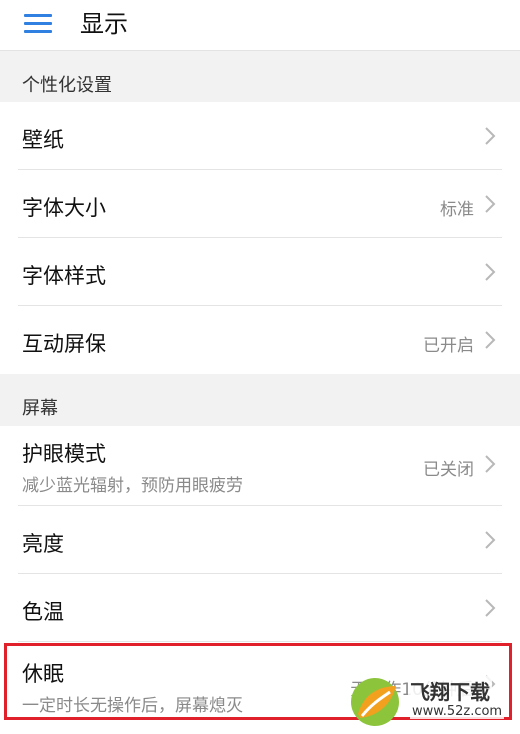  What do you see at coordinates (43, 612) in the screenshot?
I see `row-title: 色温` at bounding box center [43, 612].